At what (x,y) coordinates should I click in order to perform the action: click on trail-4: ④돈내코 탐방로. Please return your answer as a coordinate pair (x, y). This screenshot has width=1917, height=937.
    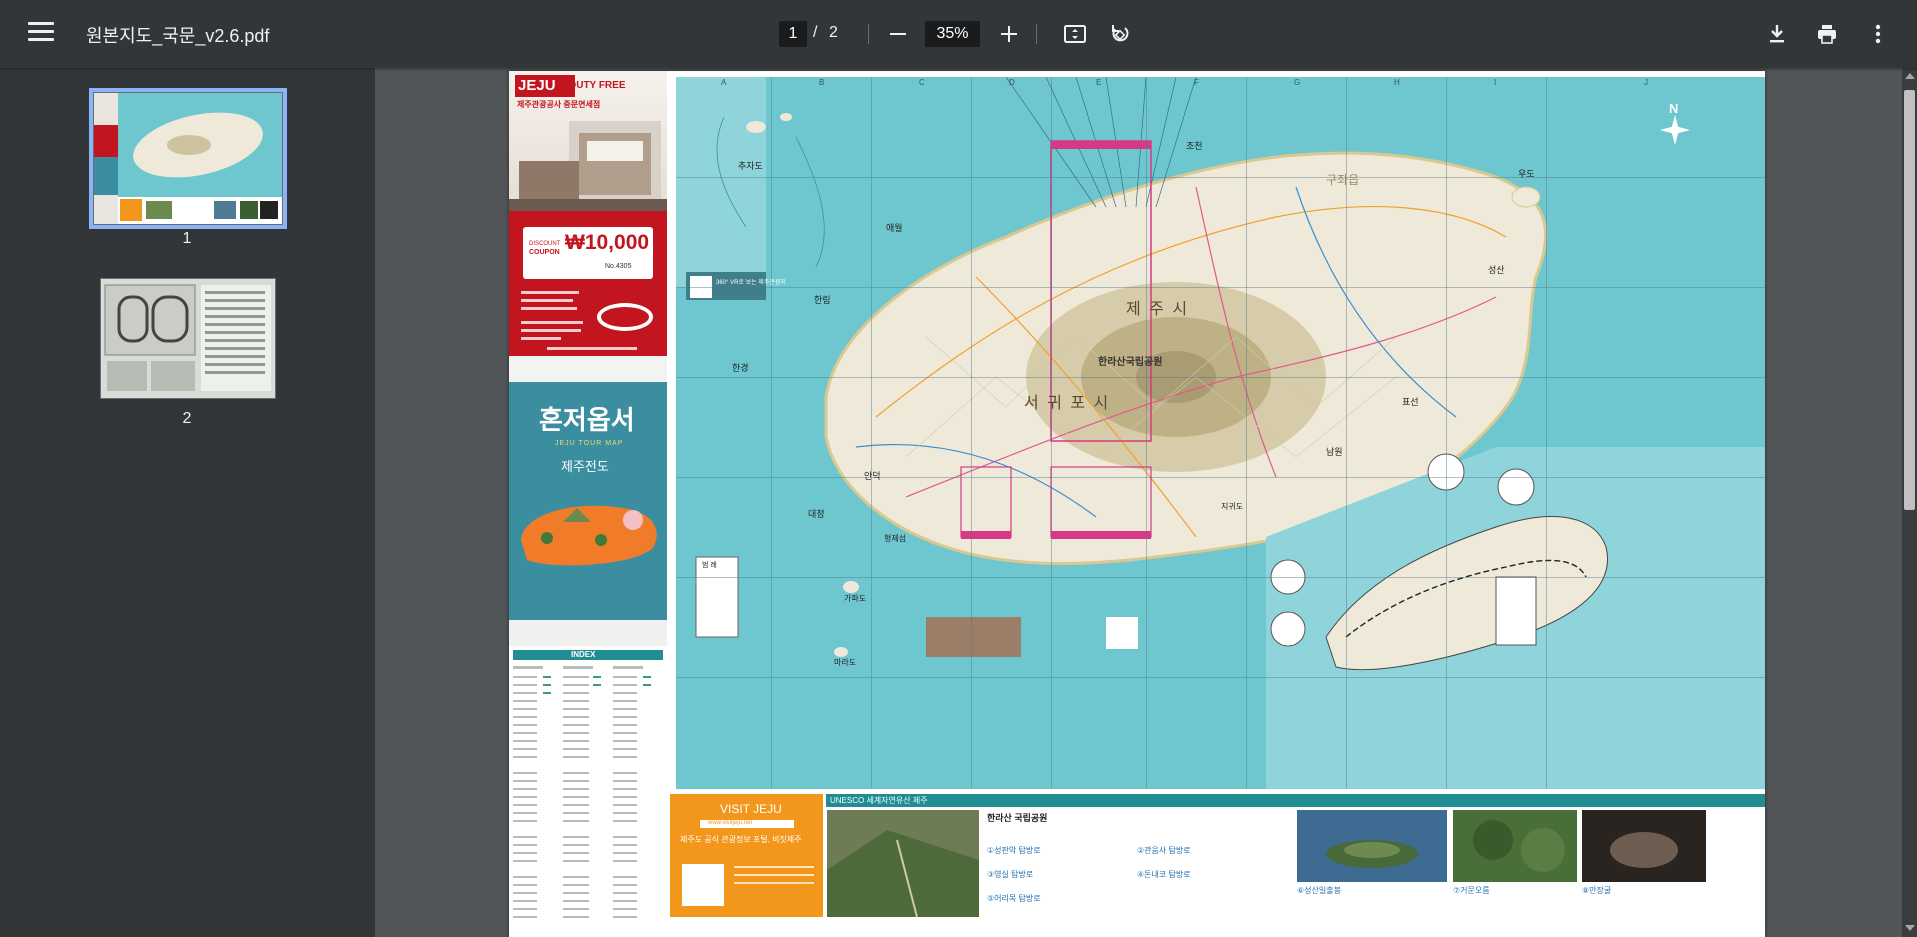
    Looking at the image, I should click on (1164, 874).